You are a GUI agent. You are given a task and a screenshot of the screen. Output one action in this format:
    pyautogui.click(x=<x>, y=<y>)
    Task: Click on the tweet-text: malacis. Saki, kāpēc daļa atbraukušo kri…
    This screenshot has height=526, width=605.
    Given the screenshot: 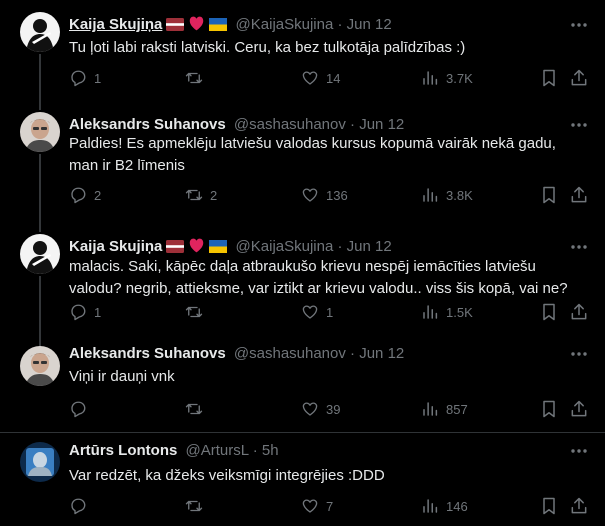 What is the action you would take?
    pyautogui.click(x=318, y=277)
    